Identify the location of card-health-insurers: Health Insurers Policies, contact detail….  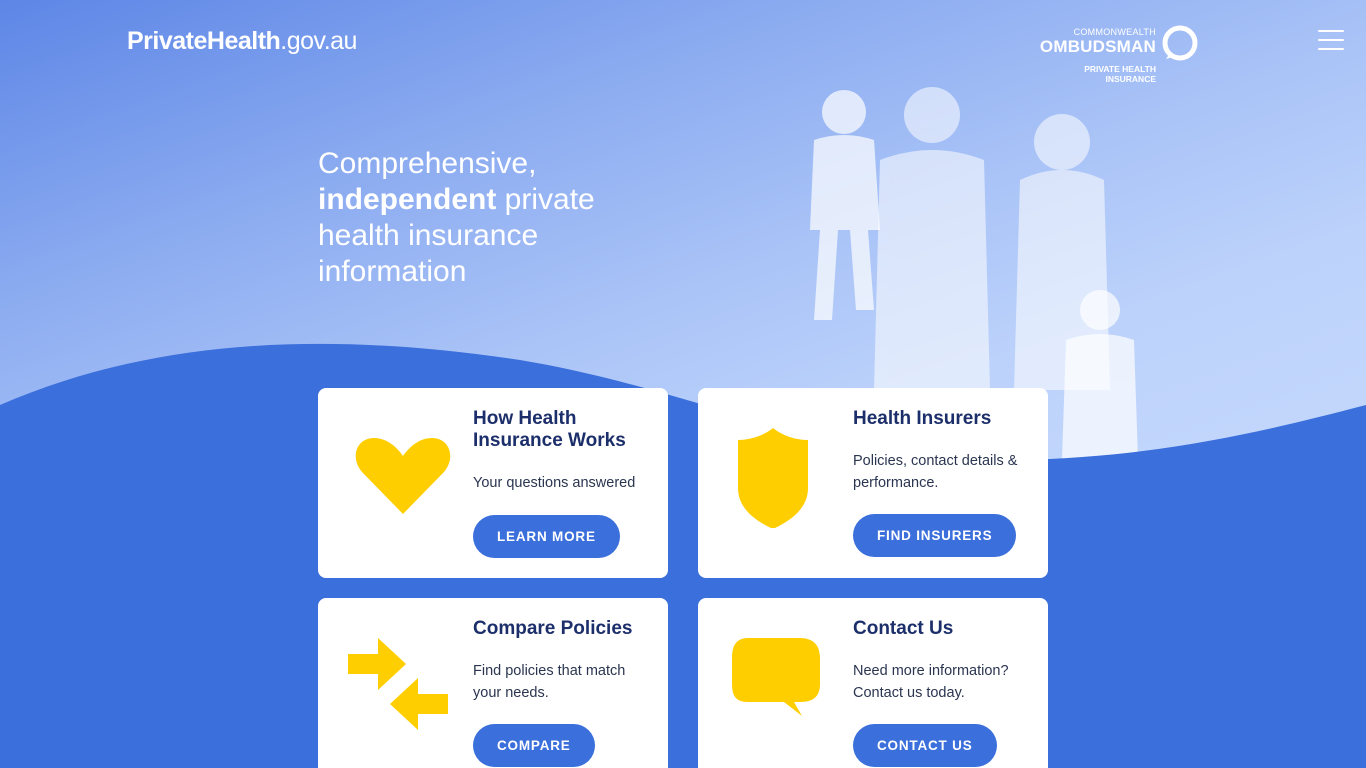
(873, 483).